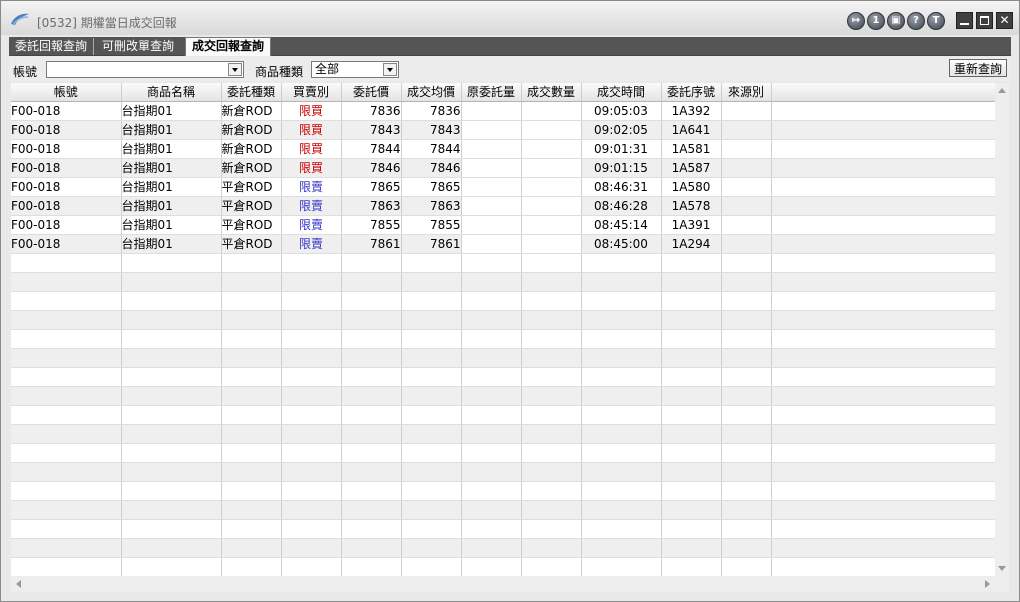 The image size is (1020, 602). What do you see at coordinates (1002, 90) in the screenshot?
I see `scroll-up-icon` at bounding box center [1002, 90].